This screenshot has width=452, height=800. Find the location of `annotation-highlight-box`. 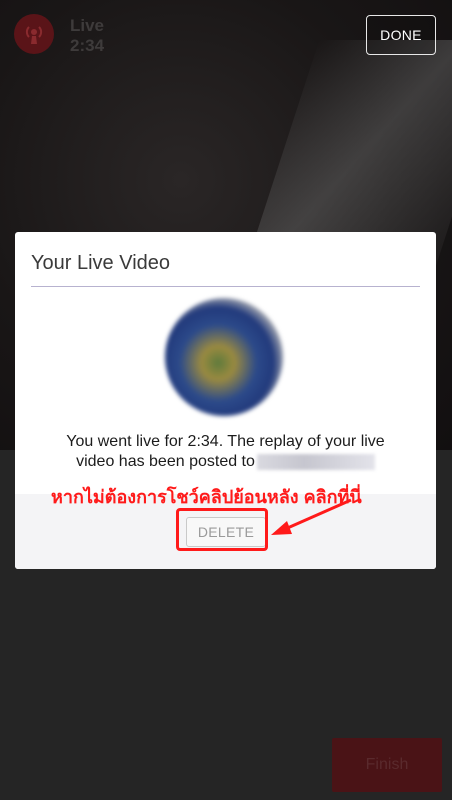

annotation-highlight-box is located at coordinates (222, 529).